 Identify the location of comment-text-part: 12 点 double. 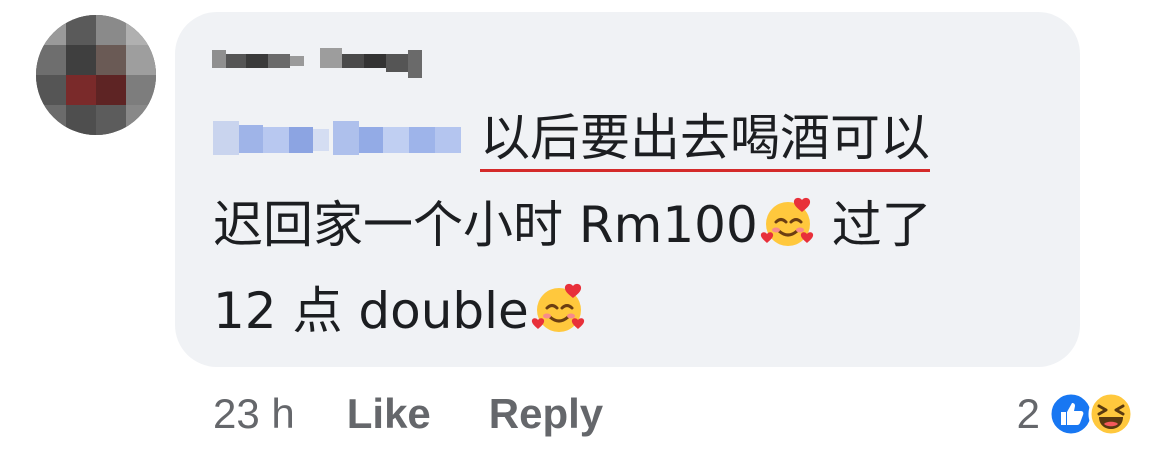
(371, 311).